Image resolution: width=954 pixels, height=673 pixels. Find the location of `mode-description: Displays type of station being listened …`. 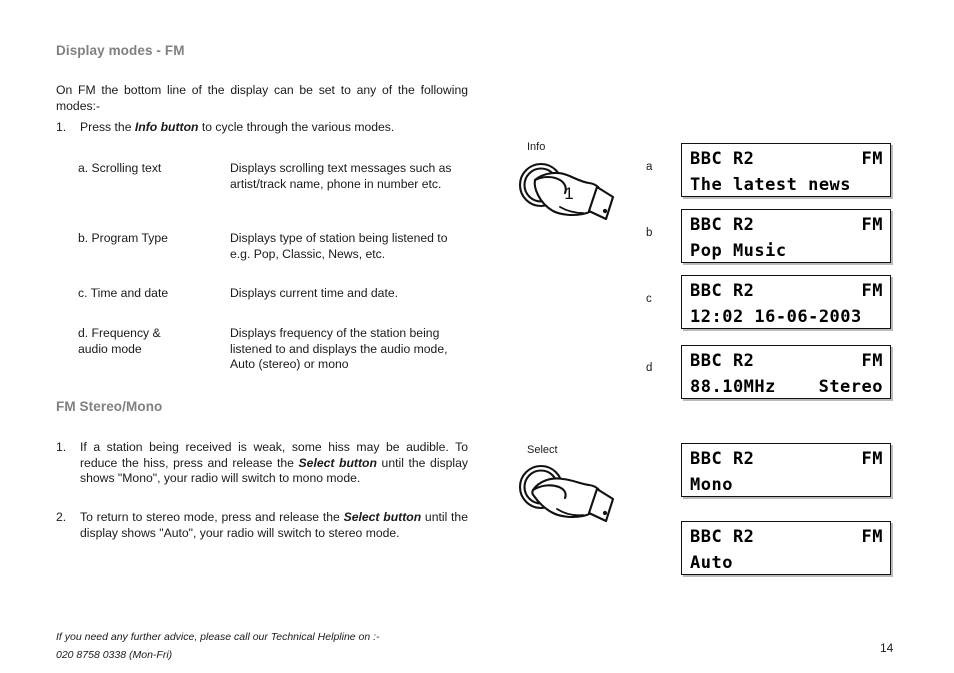

mode-description: Displays type of station being listened … is located at coordinates (339, 246).